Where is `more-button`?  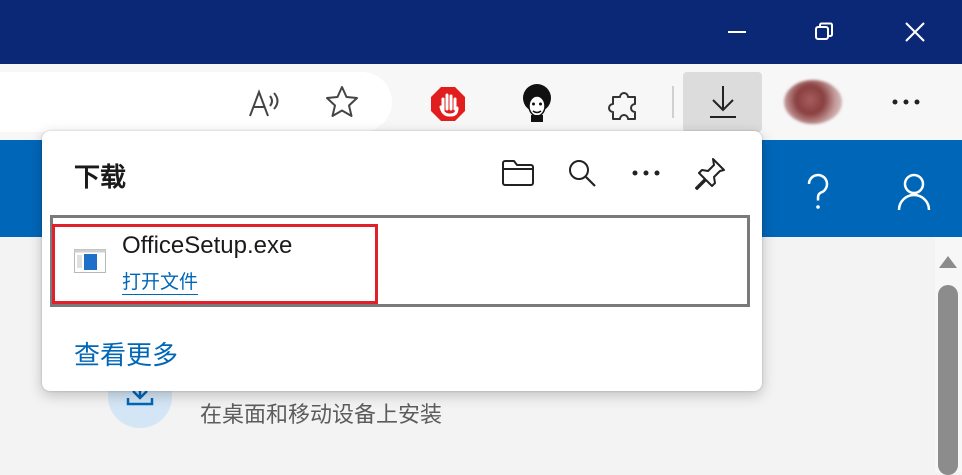 more-button is located at coordinates (906, 102).